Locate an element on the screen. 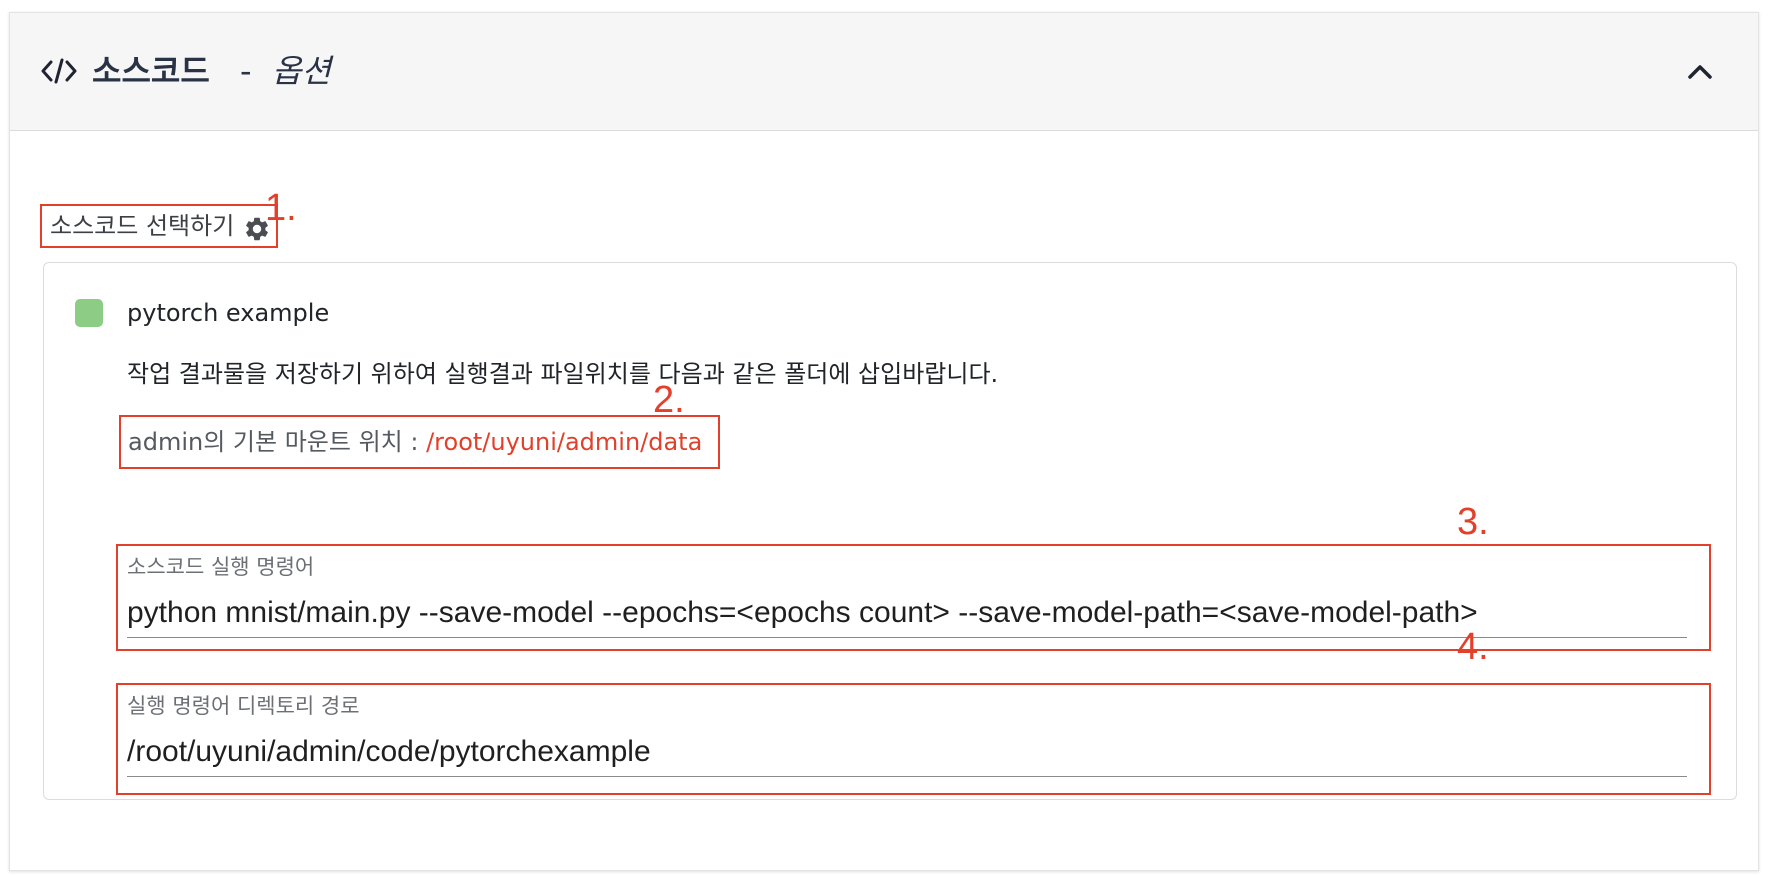  annotation-4: 4. is located at coordinates (1473, 647).